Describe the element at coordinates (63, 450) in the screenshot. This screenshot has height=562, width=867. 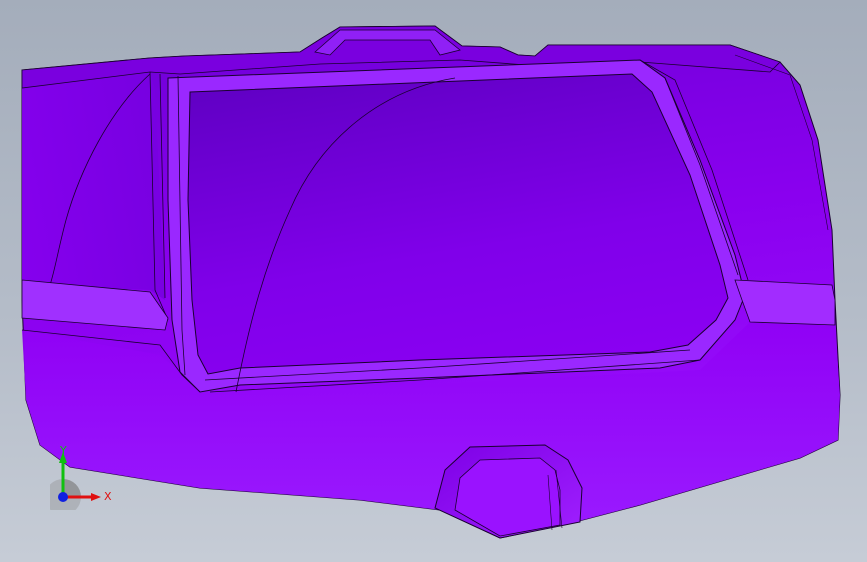
I see `y-axis-label: Y` at that location.